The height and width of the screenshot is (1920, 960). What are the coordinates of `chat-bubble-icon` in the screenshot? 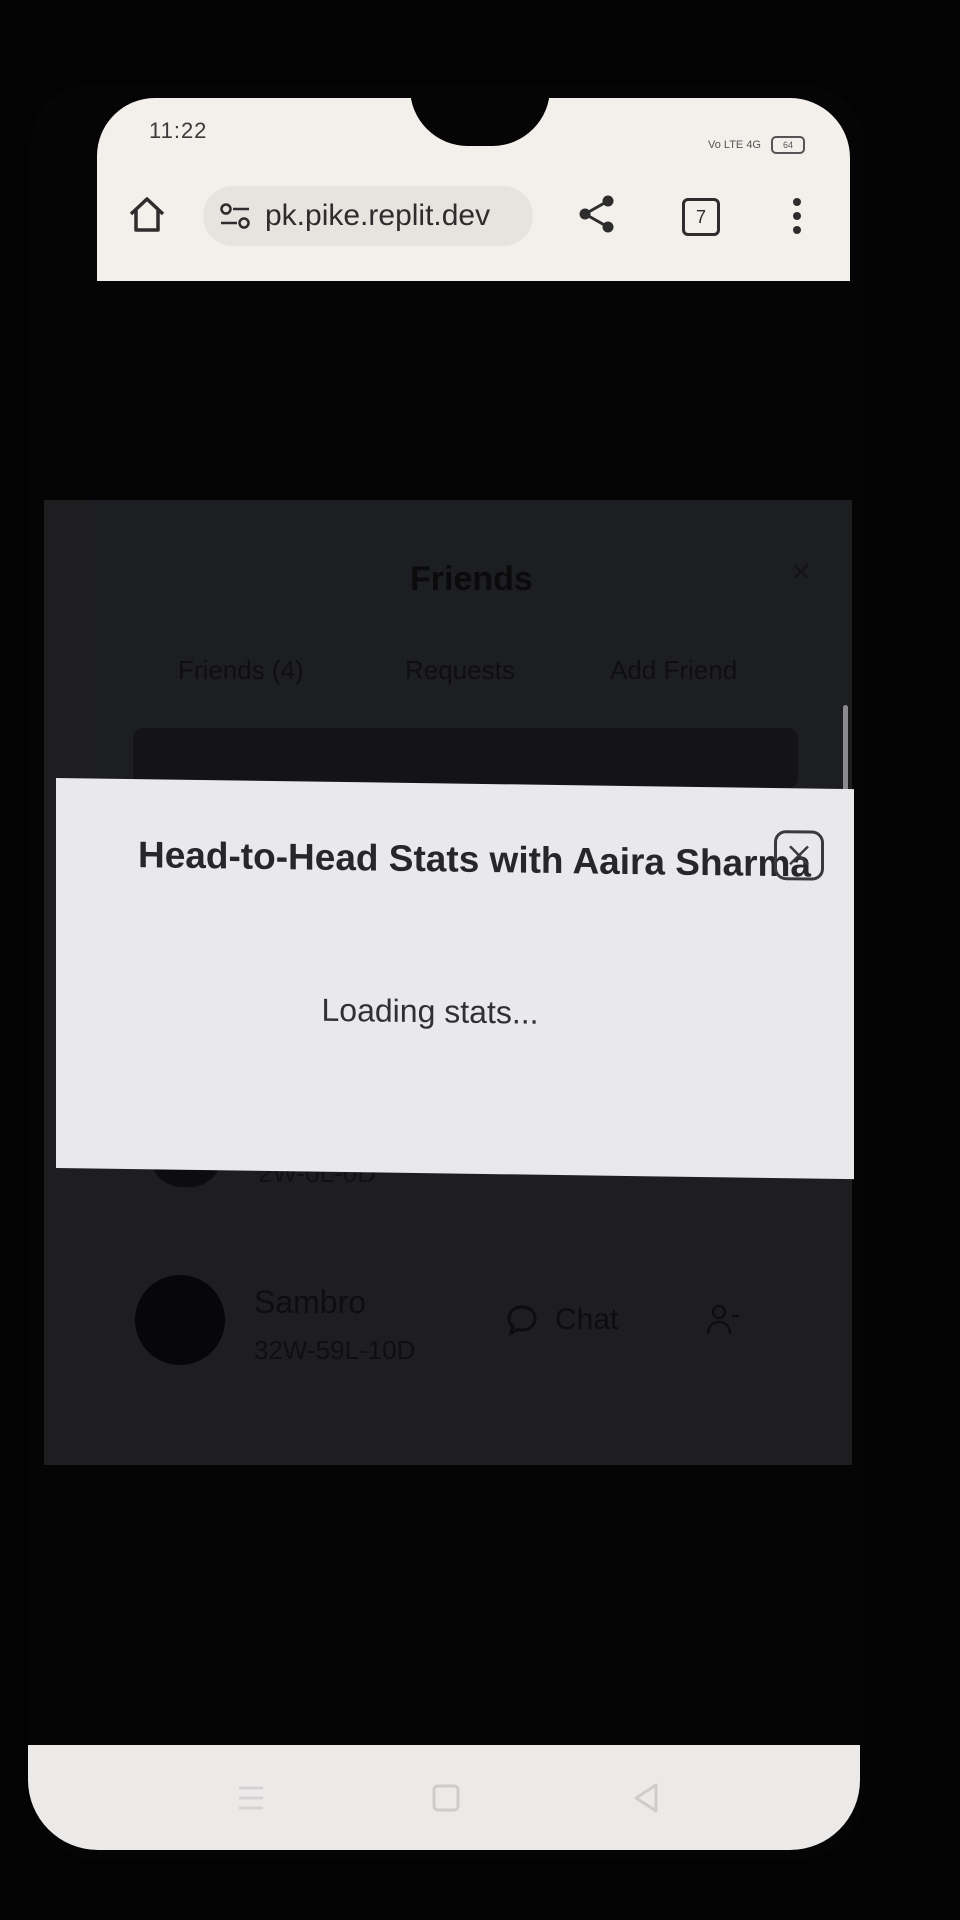 It's located at (522, 1320).